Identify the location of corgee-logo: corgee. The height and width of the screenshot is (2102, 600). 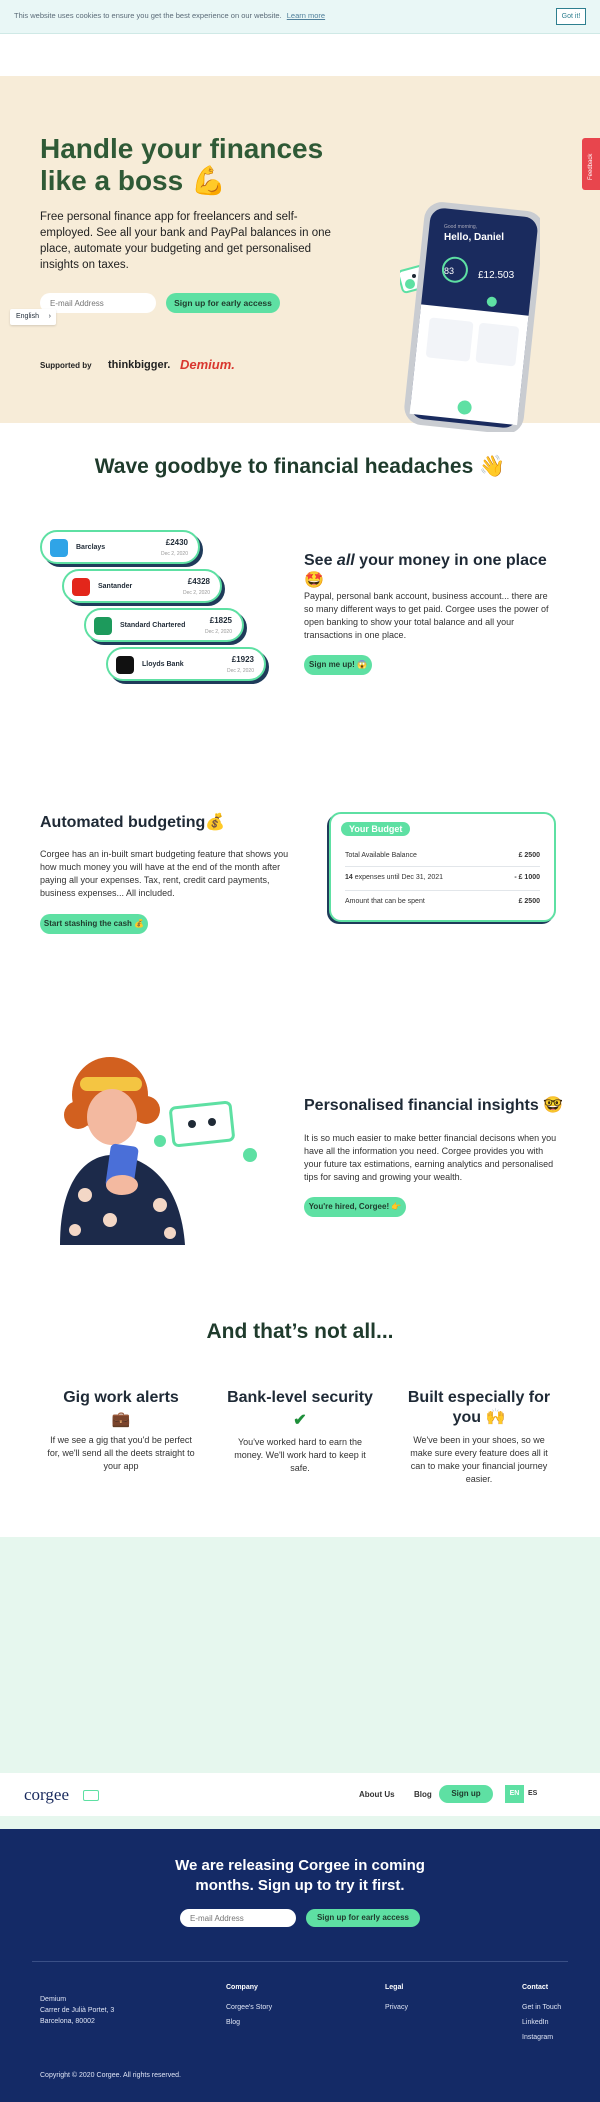
(46, 1795).